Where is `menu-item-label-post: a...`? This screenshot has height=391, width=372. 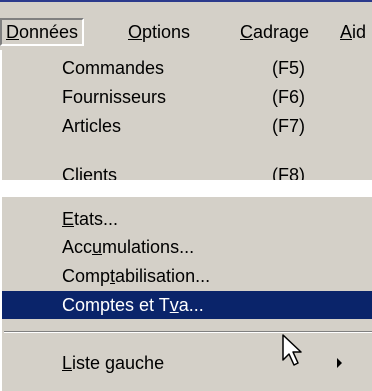
menu-item-label-post: a... is located at coordinates (191, 305).